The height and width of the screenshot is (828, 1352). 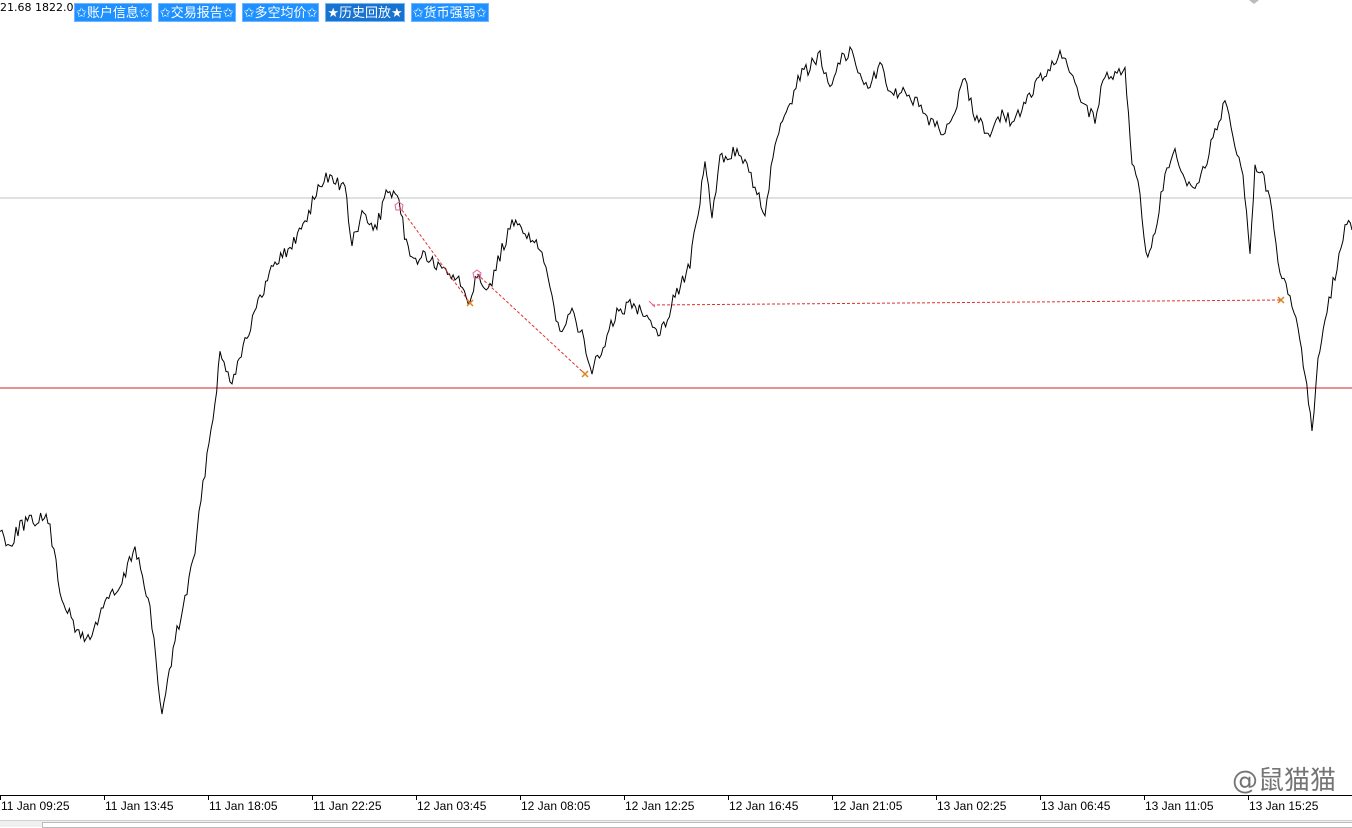 What do you see at coordinates (347, 806) in the screenshot?
I see `x-label: 11 Jan 22:25` at bounding box center [347, 806].